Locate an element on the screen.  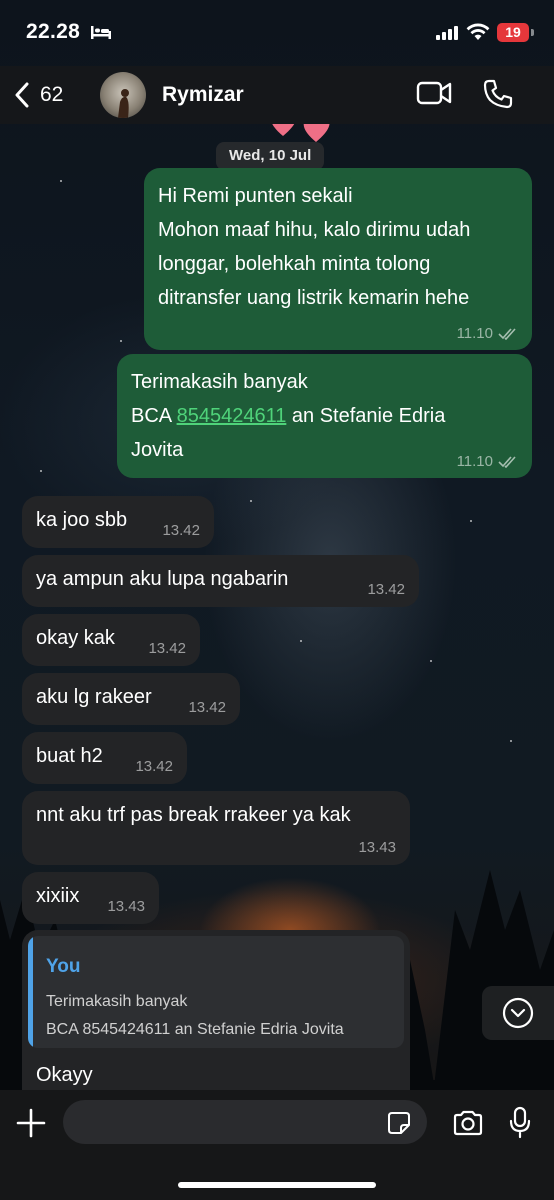
sticker-button is located at coordinates (399, 1125).